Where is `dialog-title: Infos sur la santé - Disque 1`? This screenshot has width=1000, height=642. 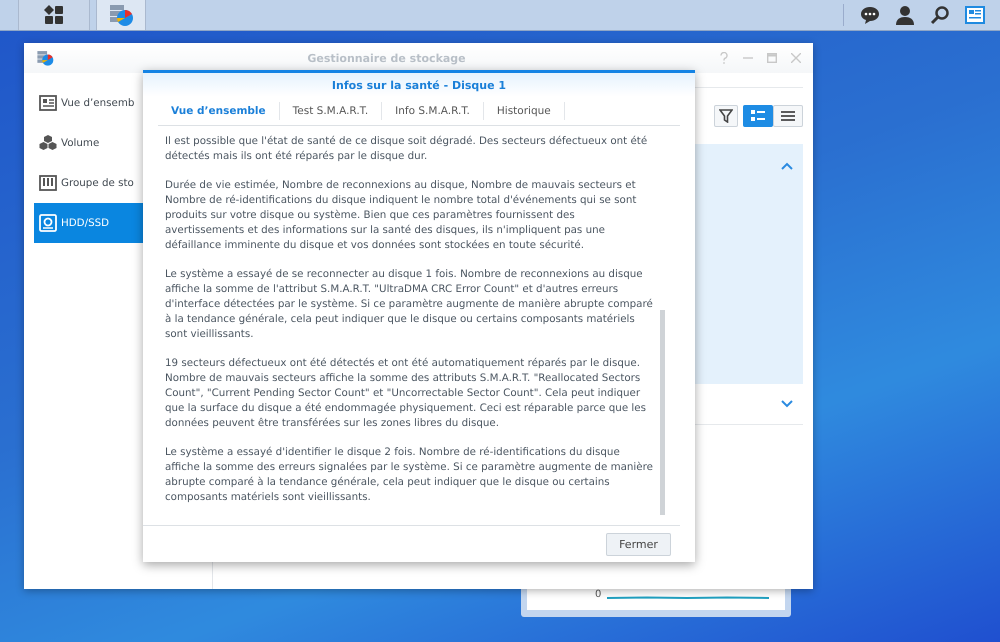
dialog-title: Infos sur la santé - Disque 1 is located at coordinates (419, 85).